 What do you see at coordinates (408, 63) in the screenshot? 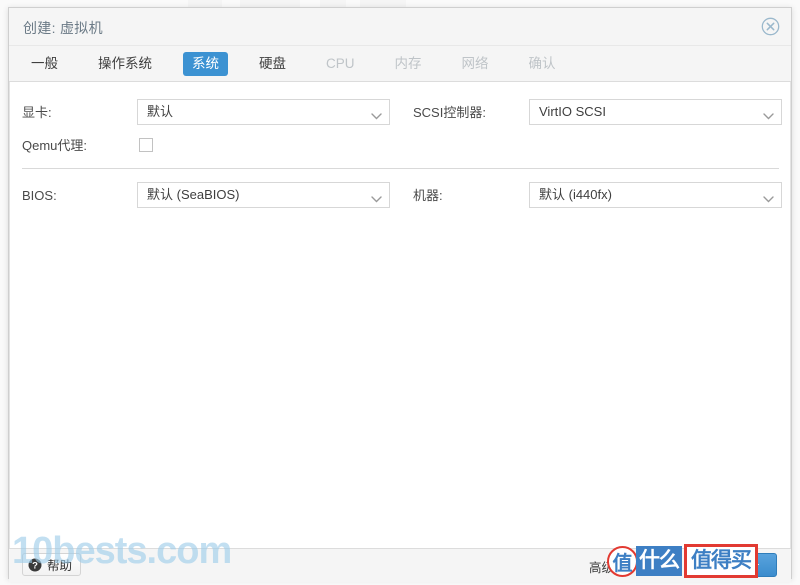
I see `tab-memory: 内存` at bounding box center [408, 63].